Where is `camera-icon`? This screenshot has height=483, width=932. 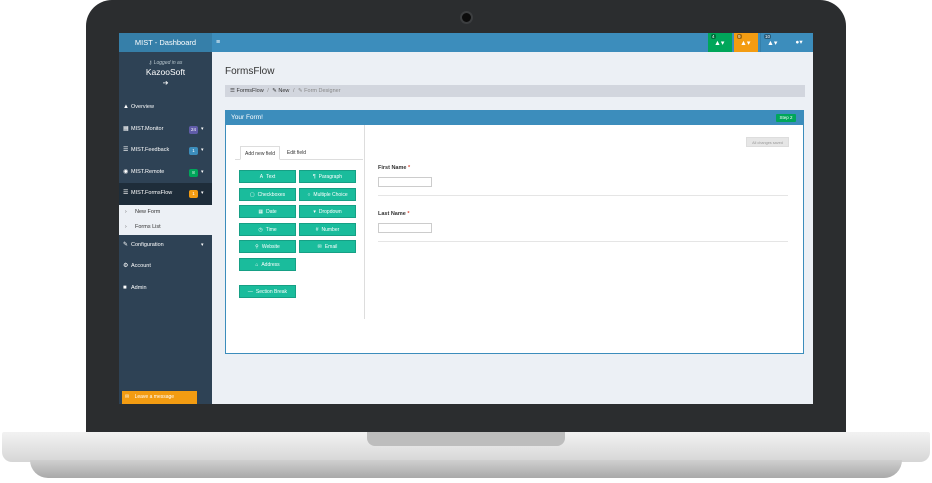 camera-icon is located at coordinates (466, 17).